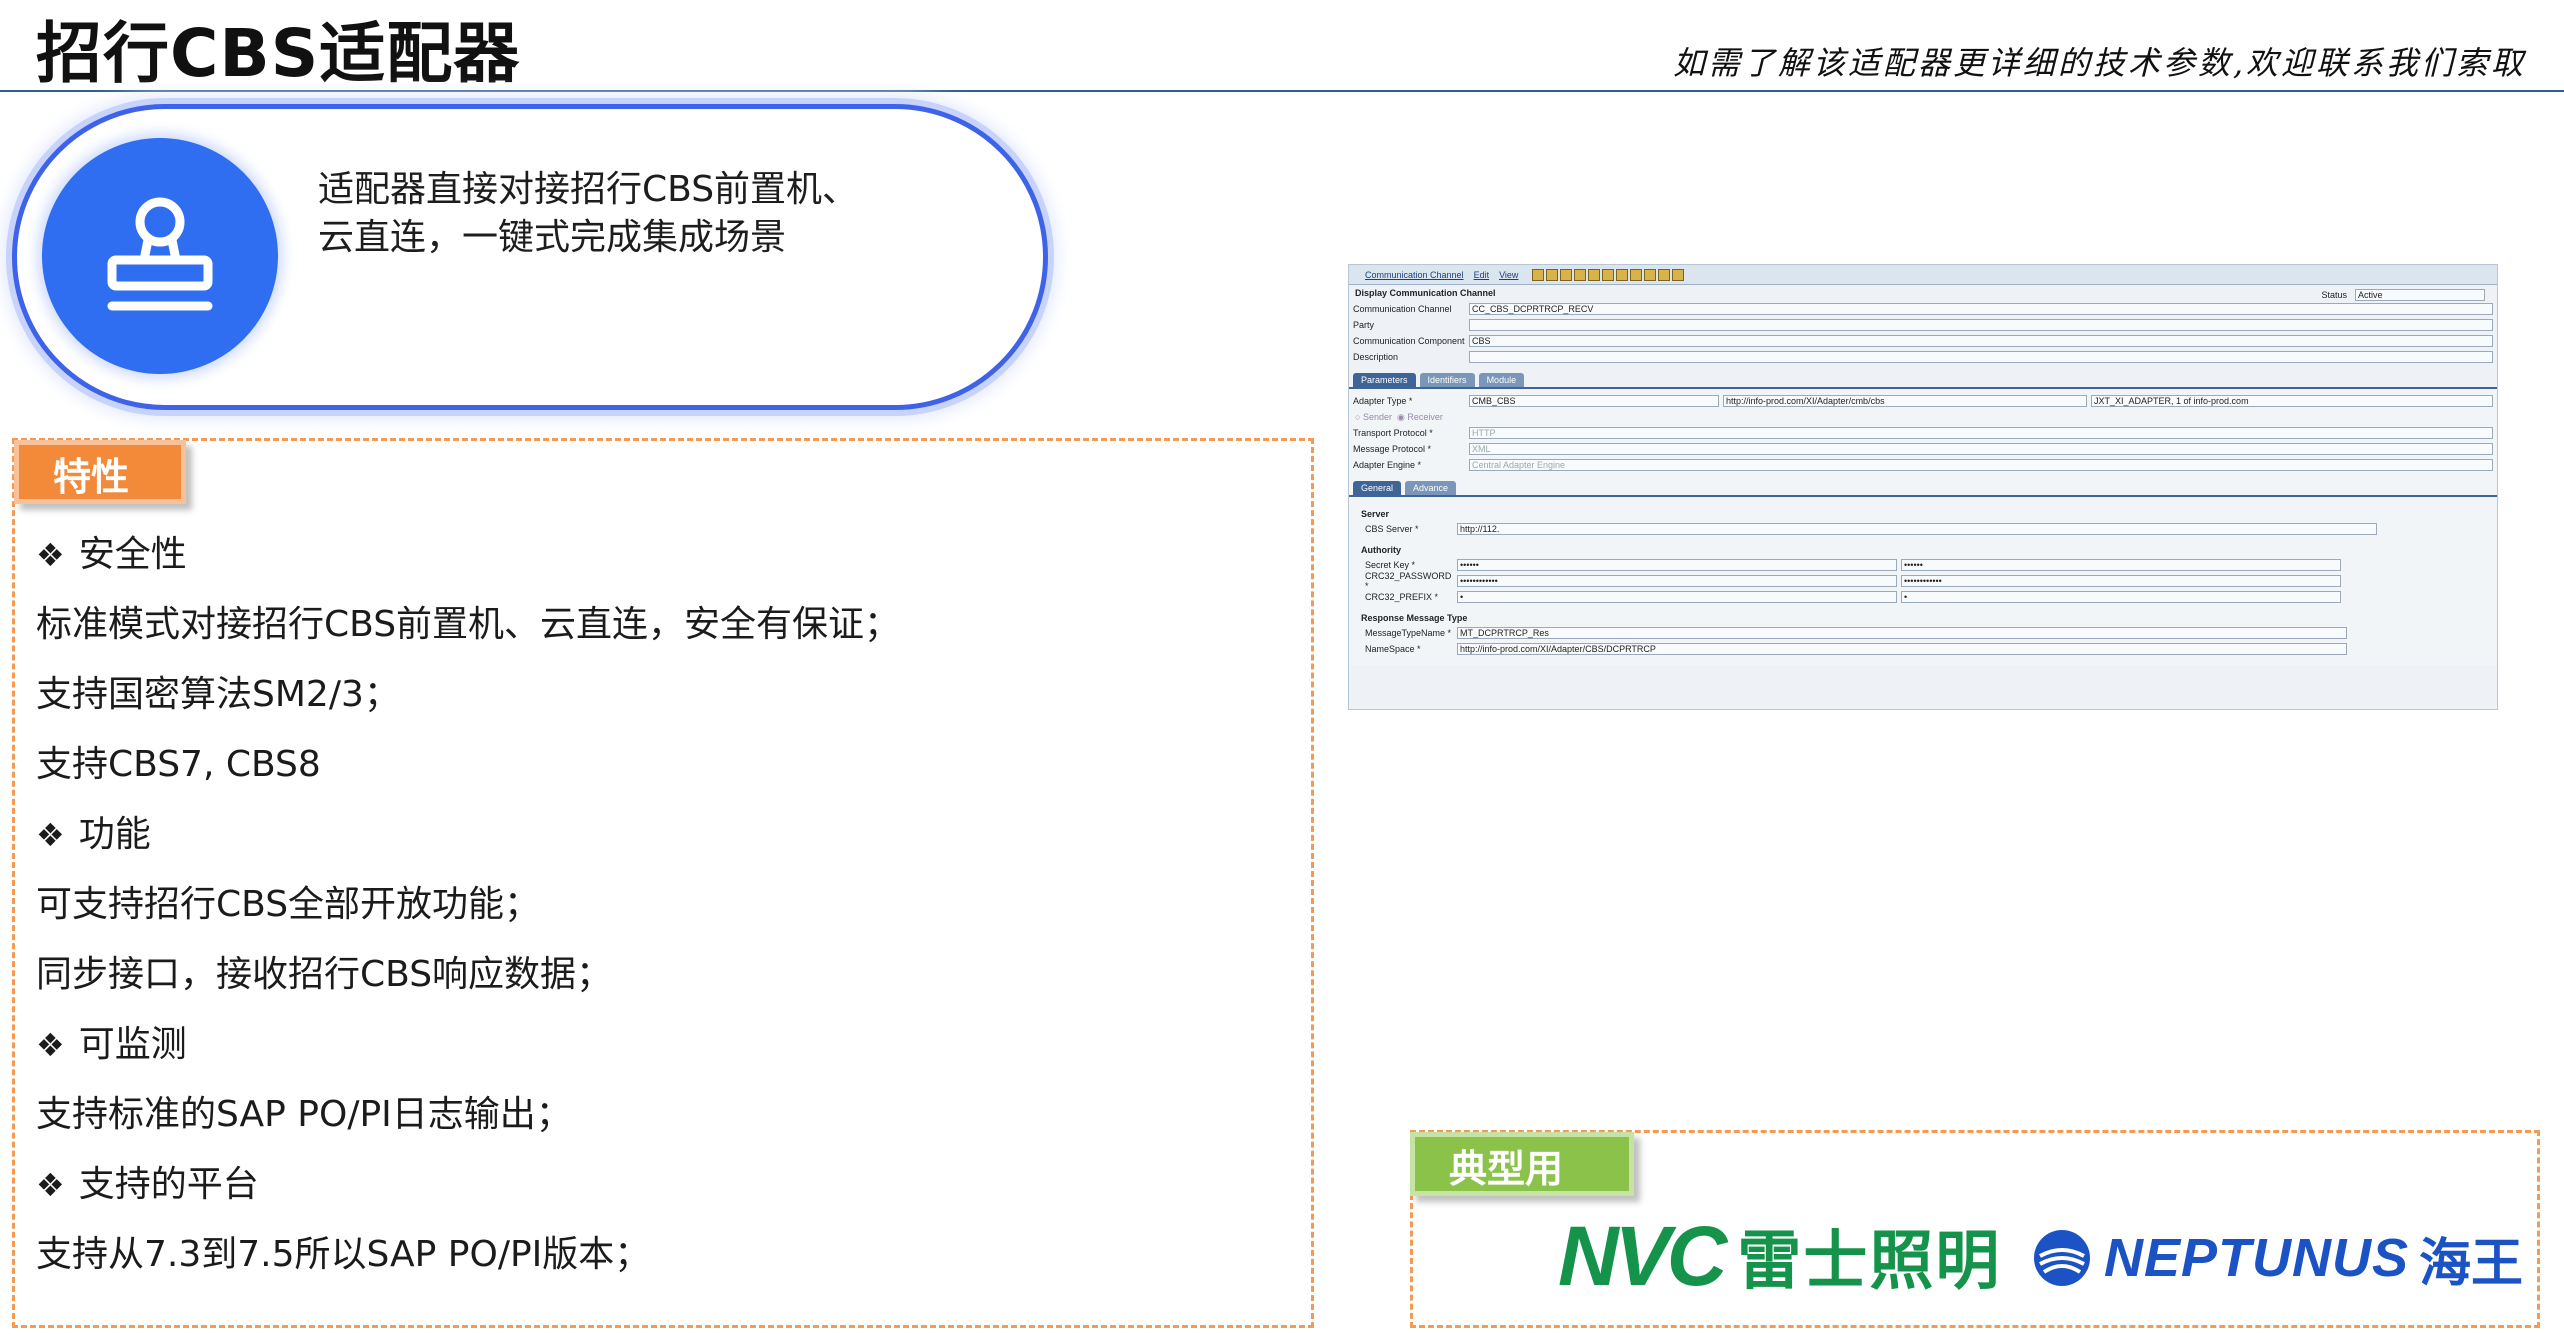 The height and width of the screenshot is (1334, 2564). What do you see at coordinates (343, 1254) in the screenshot?
I see `feature-item: 支持从7.3到7.5所以SAP PO/PI版本；` at bounding box center [343, 1254].